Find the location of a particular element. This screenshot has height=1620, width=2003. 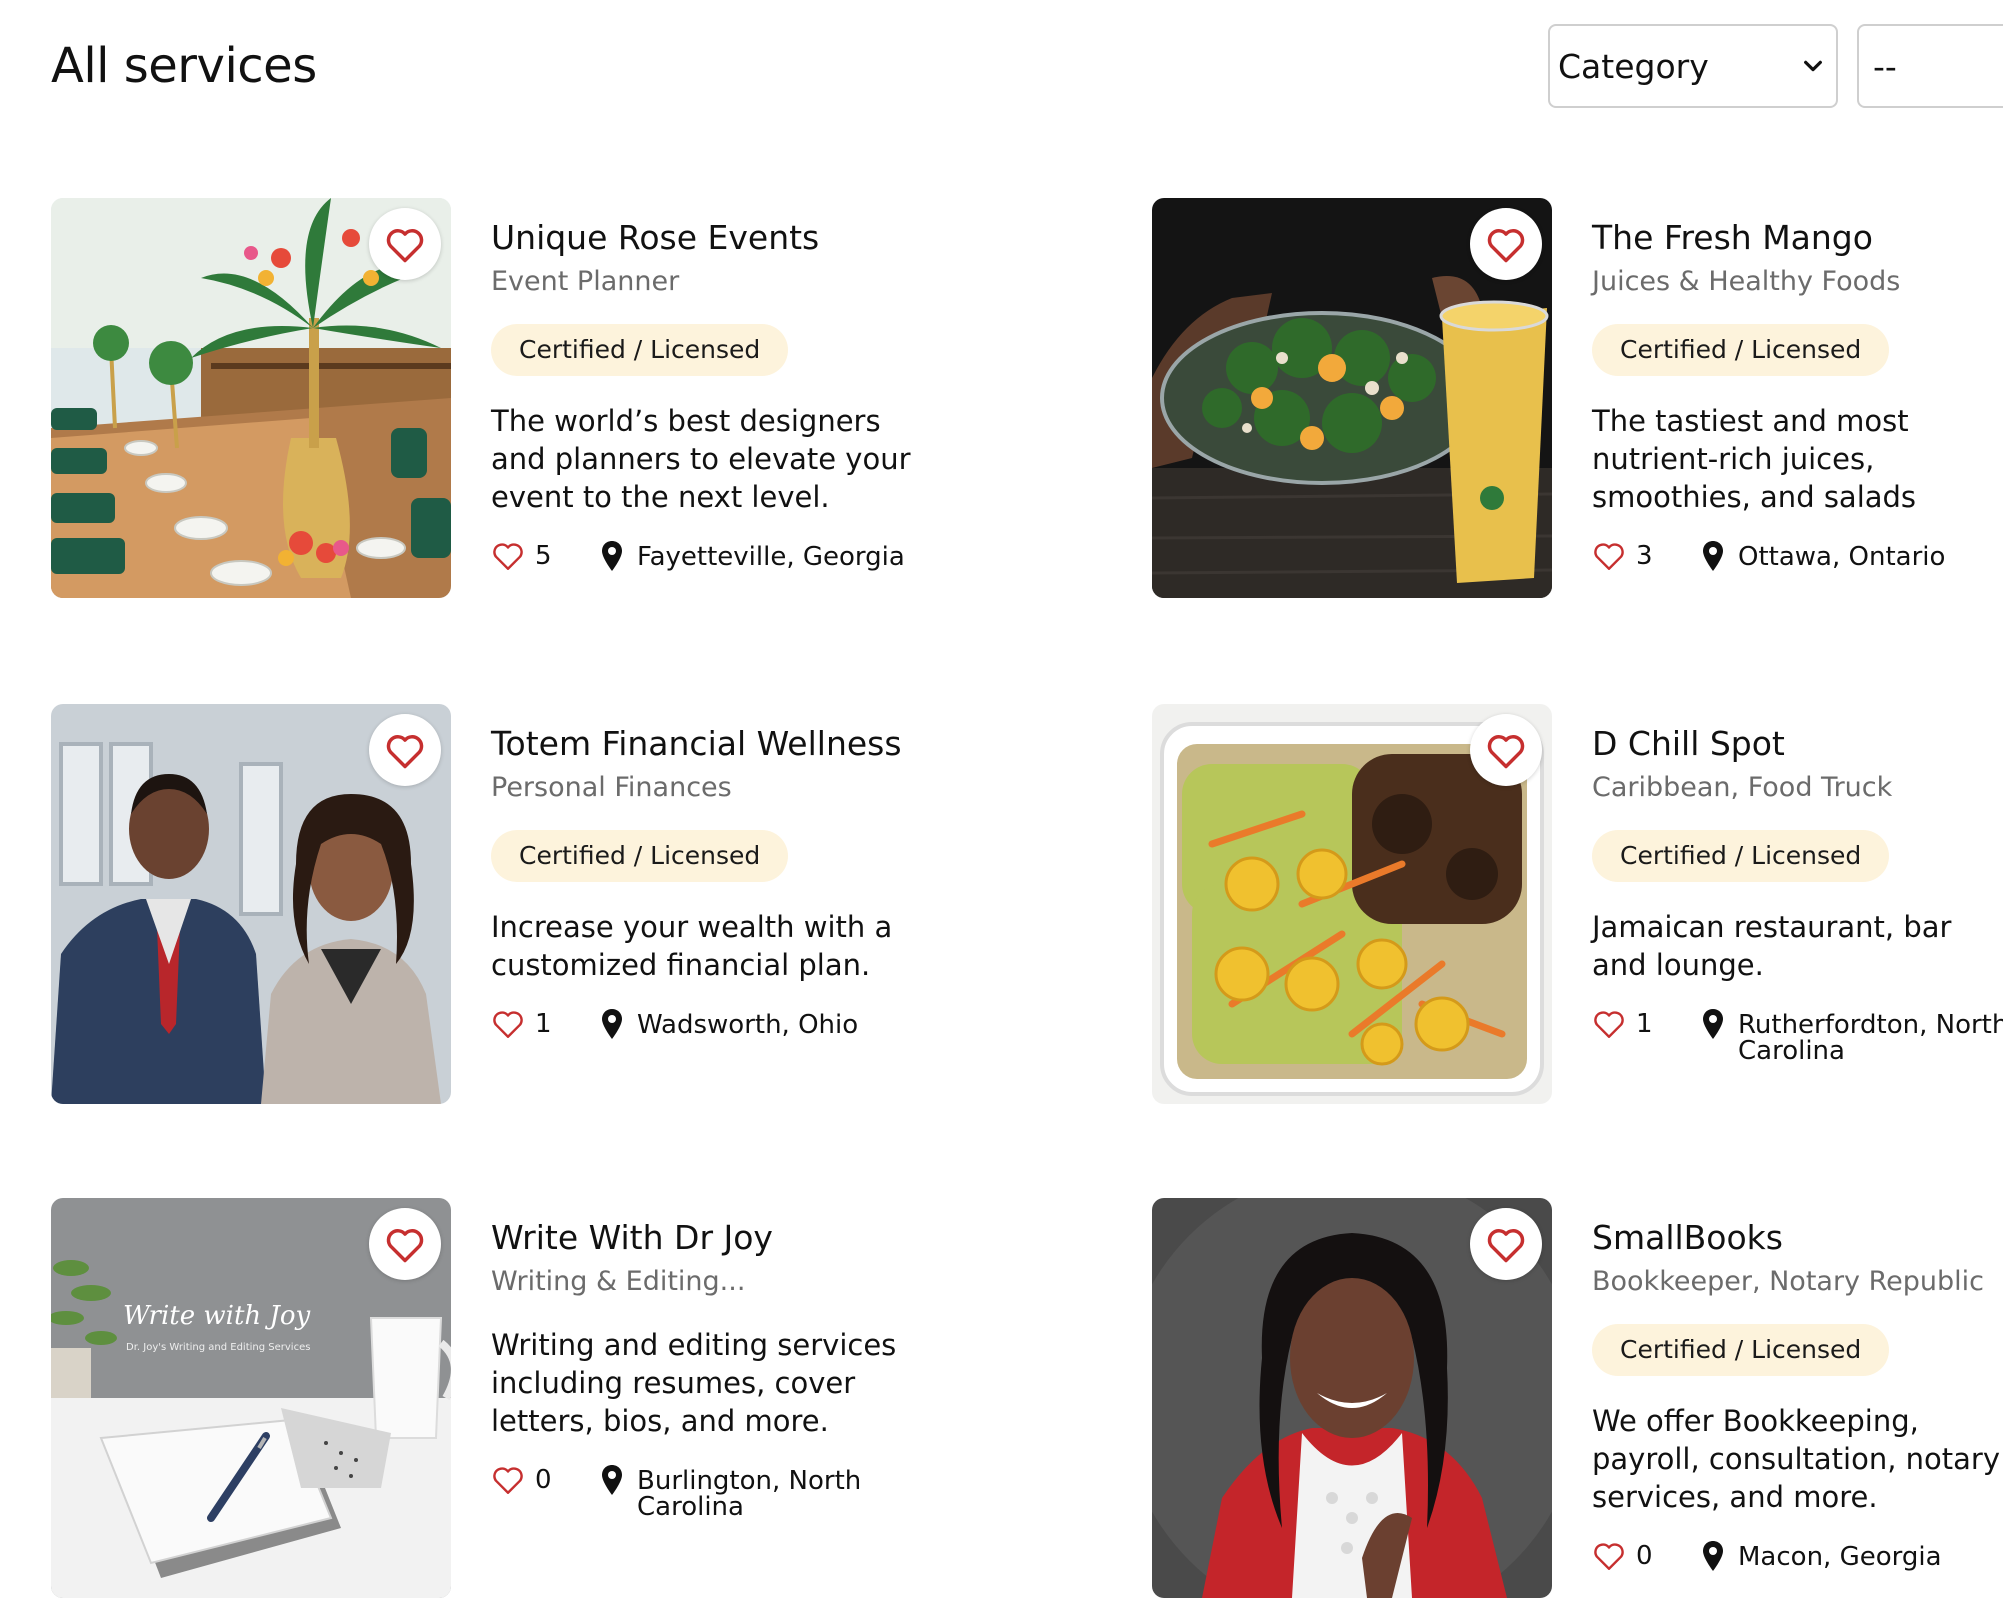

service-category: Event Planner is located at coordinates (585, 281).